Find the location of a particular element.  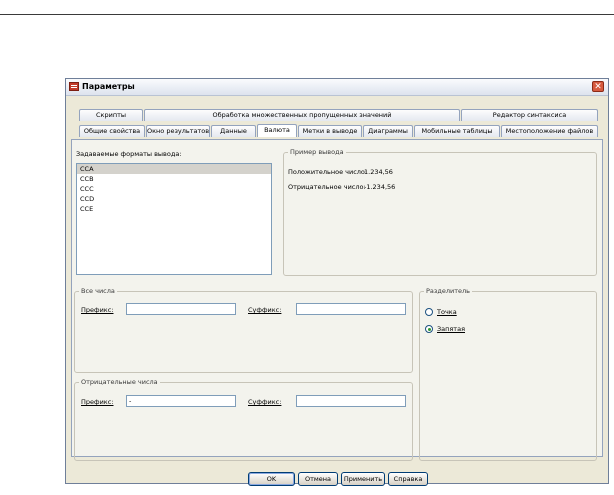

all-prefix-input is located at coordinates (181, 309).